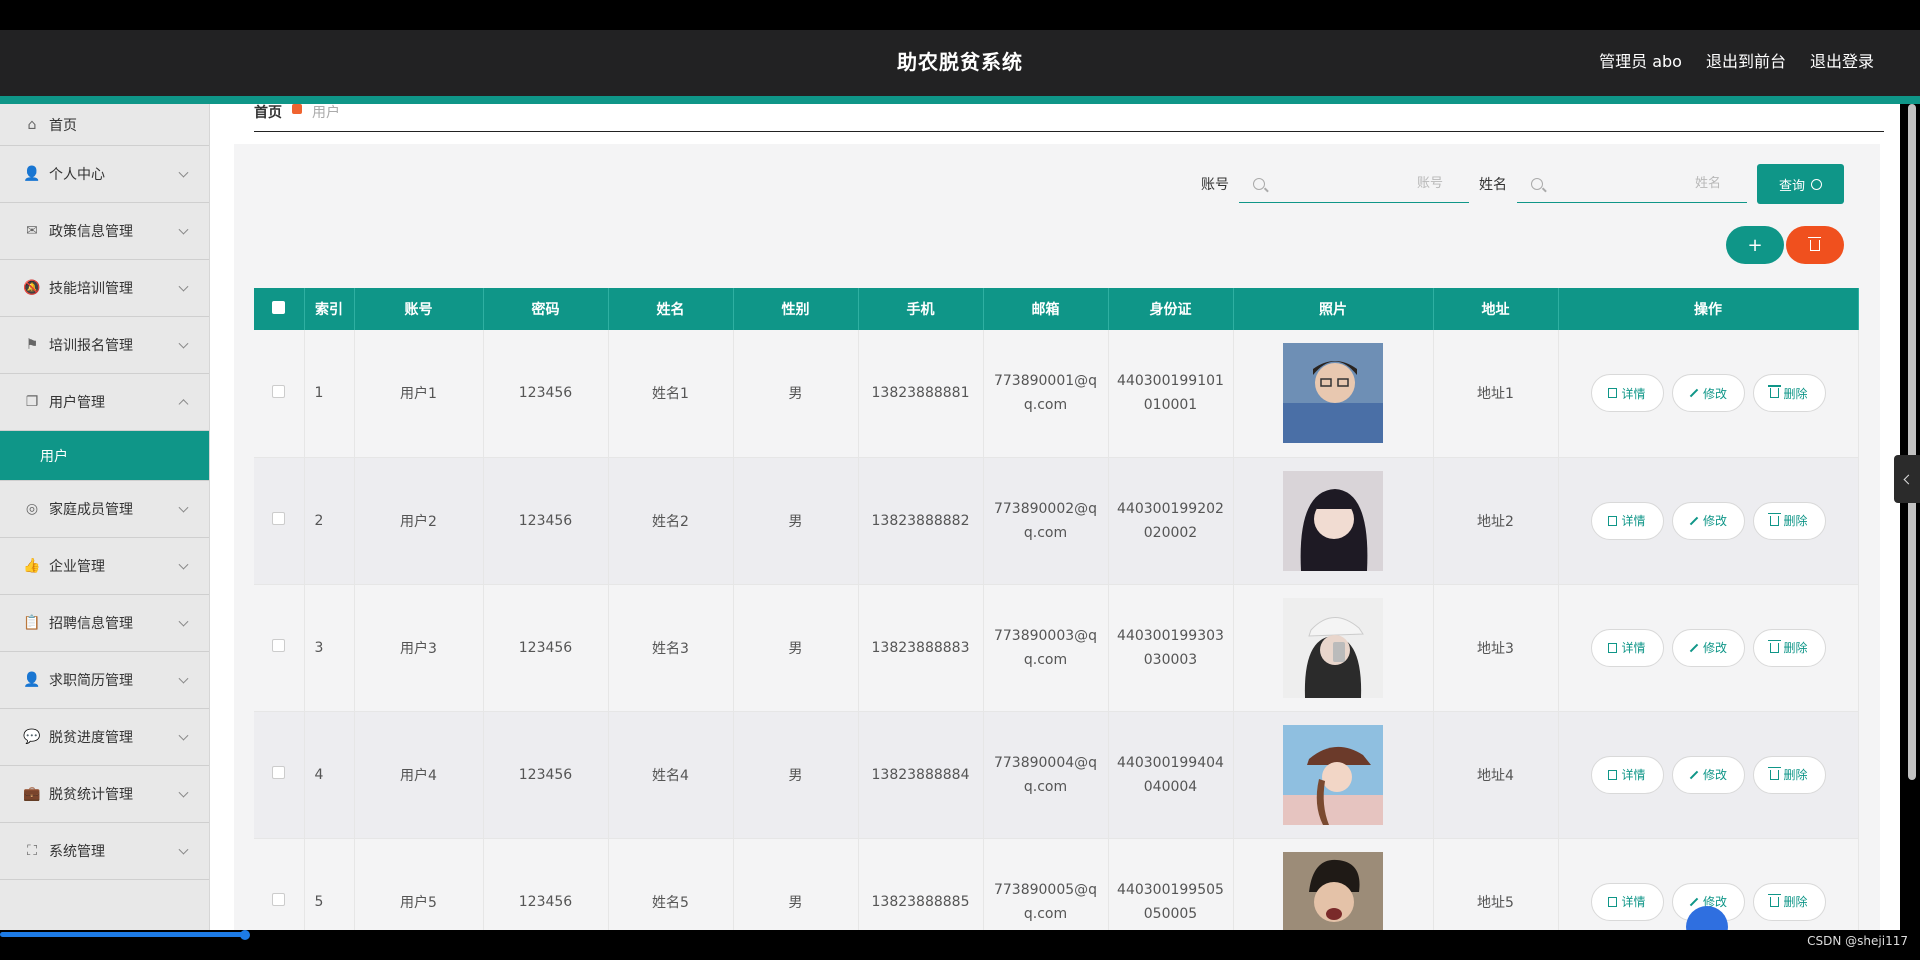 The height and width of the screenshot is (960, 1920). Describe the element at coordinates (326, 113) in the screenshot. I see `breadcrumb-current: 用户` at that location.